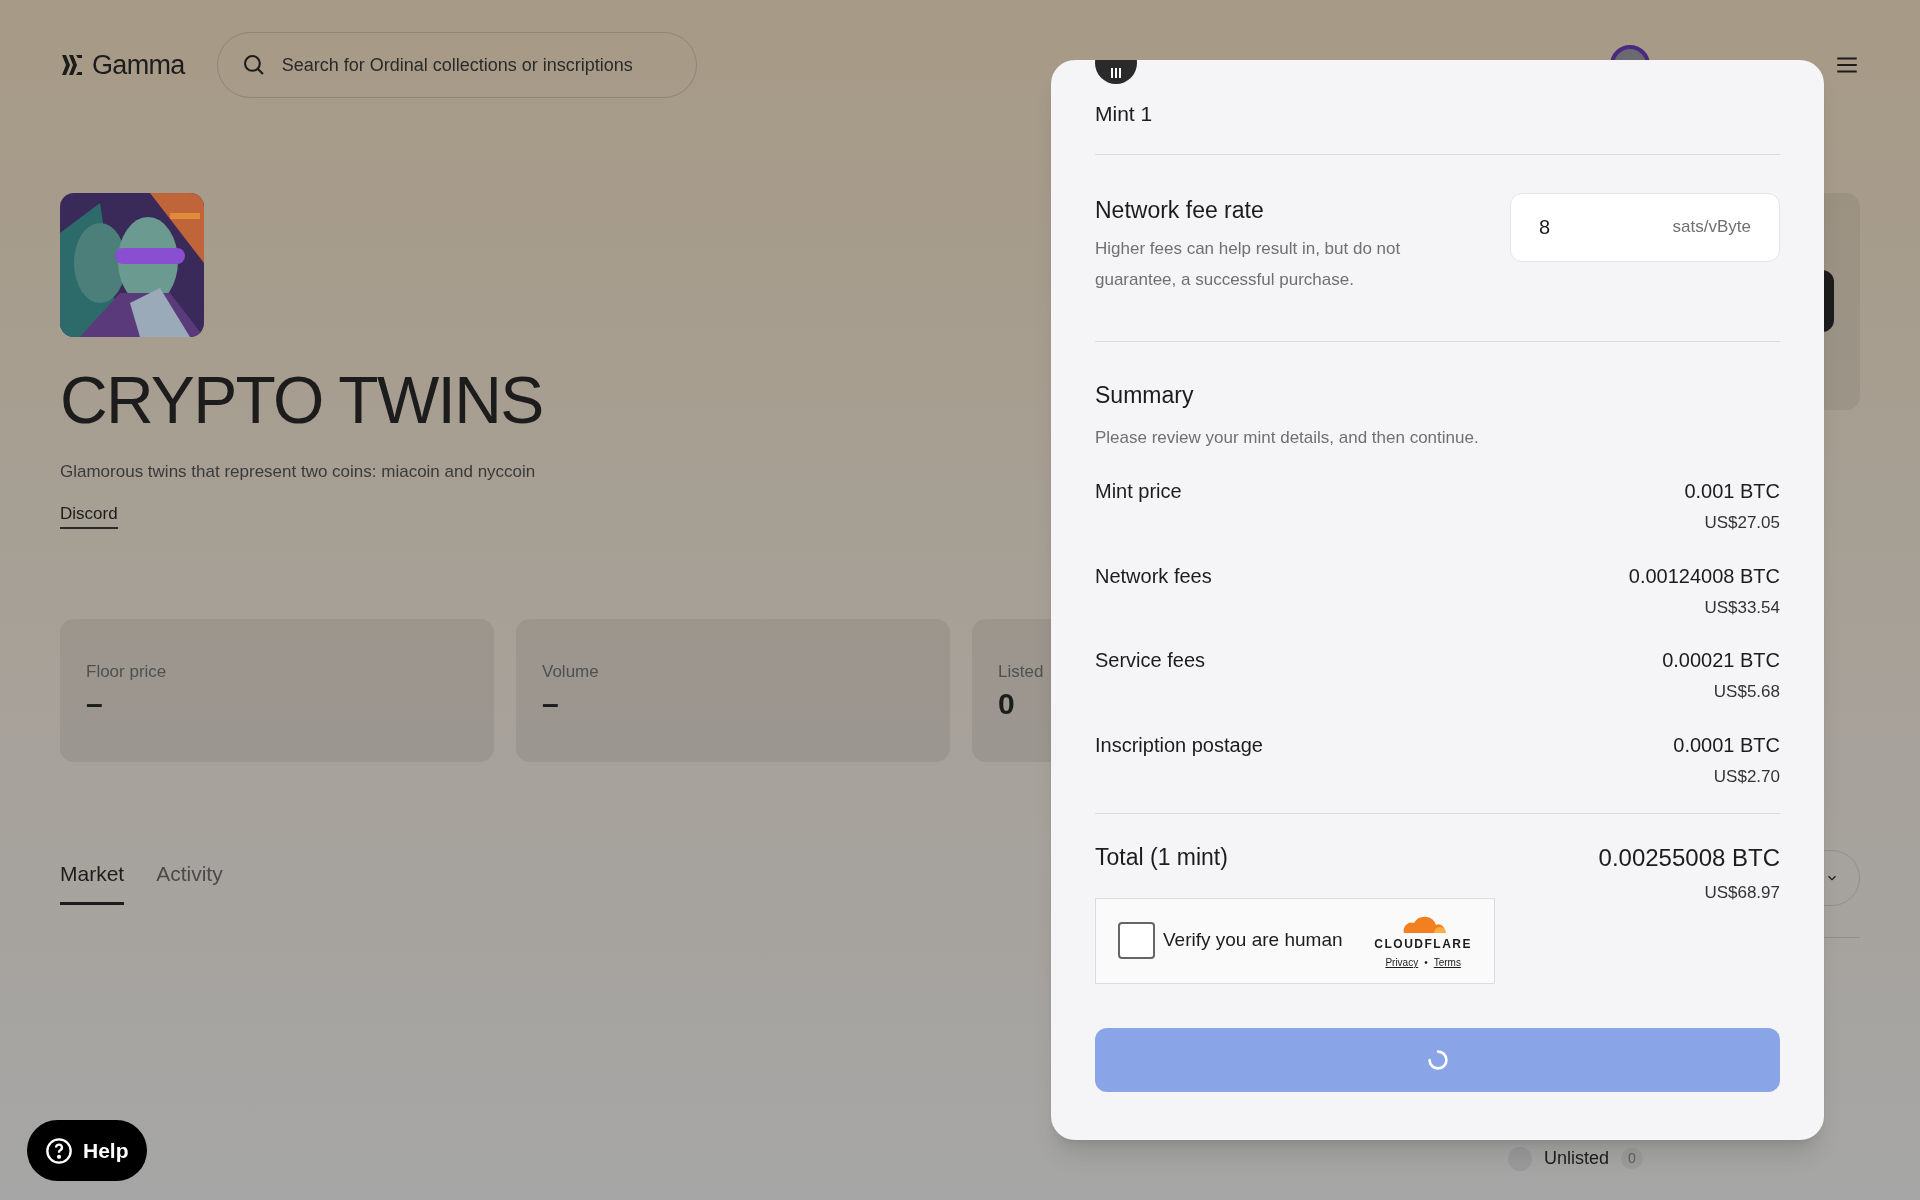  I want to click on total-btc: 0.00255008 BTC, so click(1689, 858).